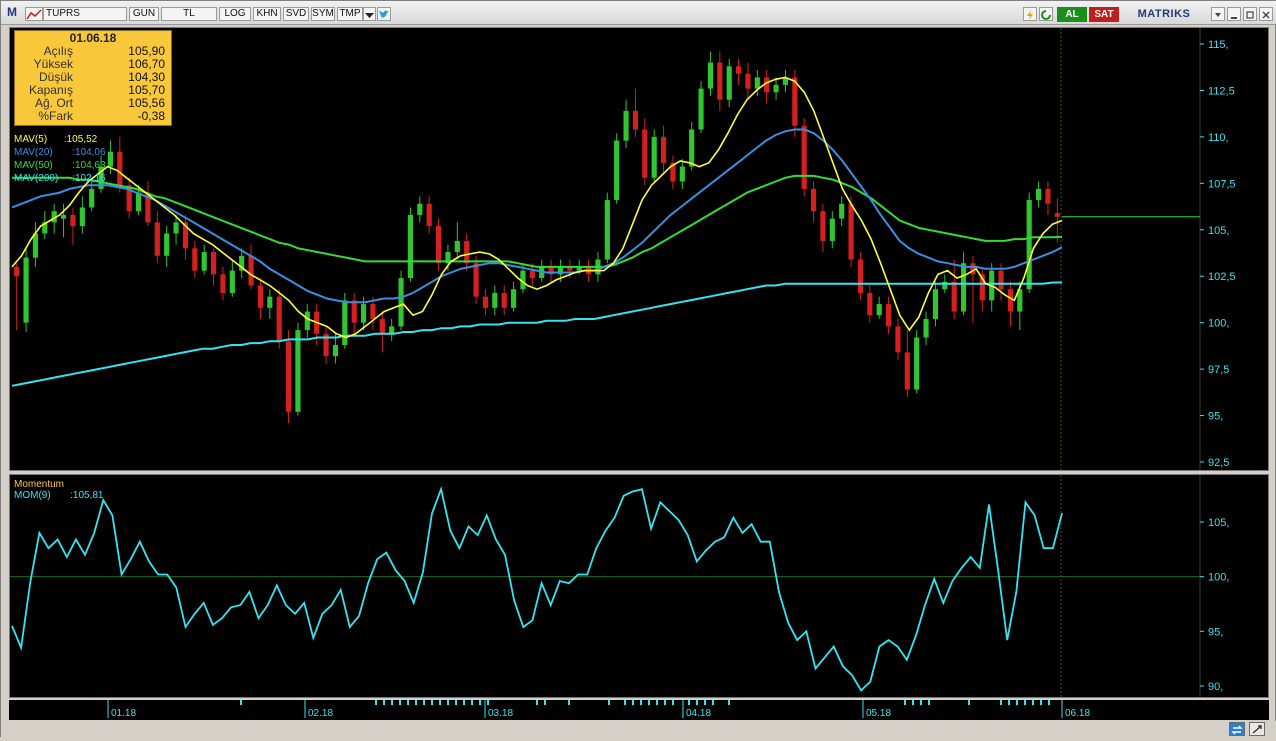 The height and width of the screenshot is (741, 1276). I want to click on price-tick-label: 102,5, so click(1222, 277).